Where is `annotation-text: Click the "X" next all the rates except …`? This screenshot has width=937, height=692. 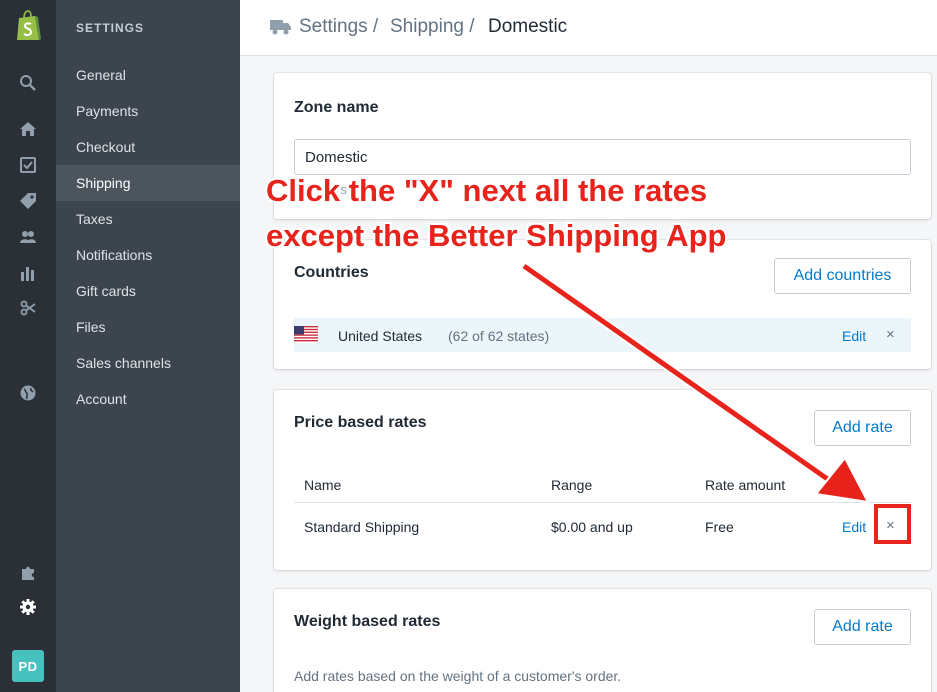 annotation-text: Click the "X" next all the rates except … is located at coordinates (496, 213).